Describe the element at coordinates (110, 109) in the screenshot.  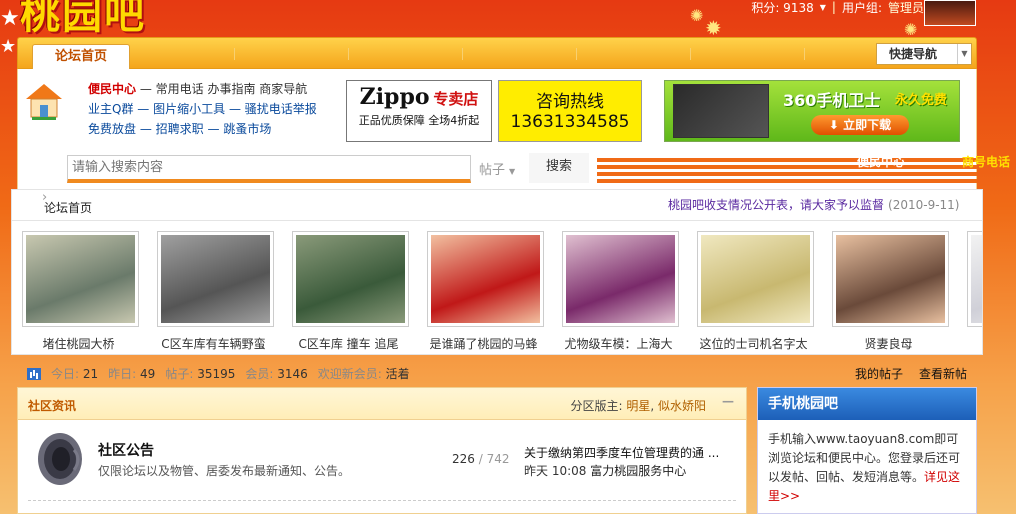
I see `qq-group-link: 业主Q群` at that location.